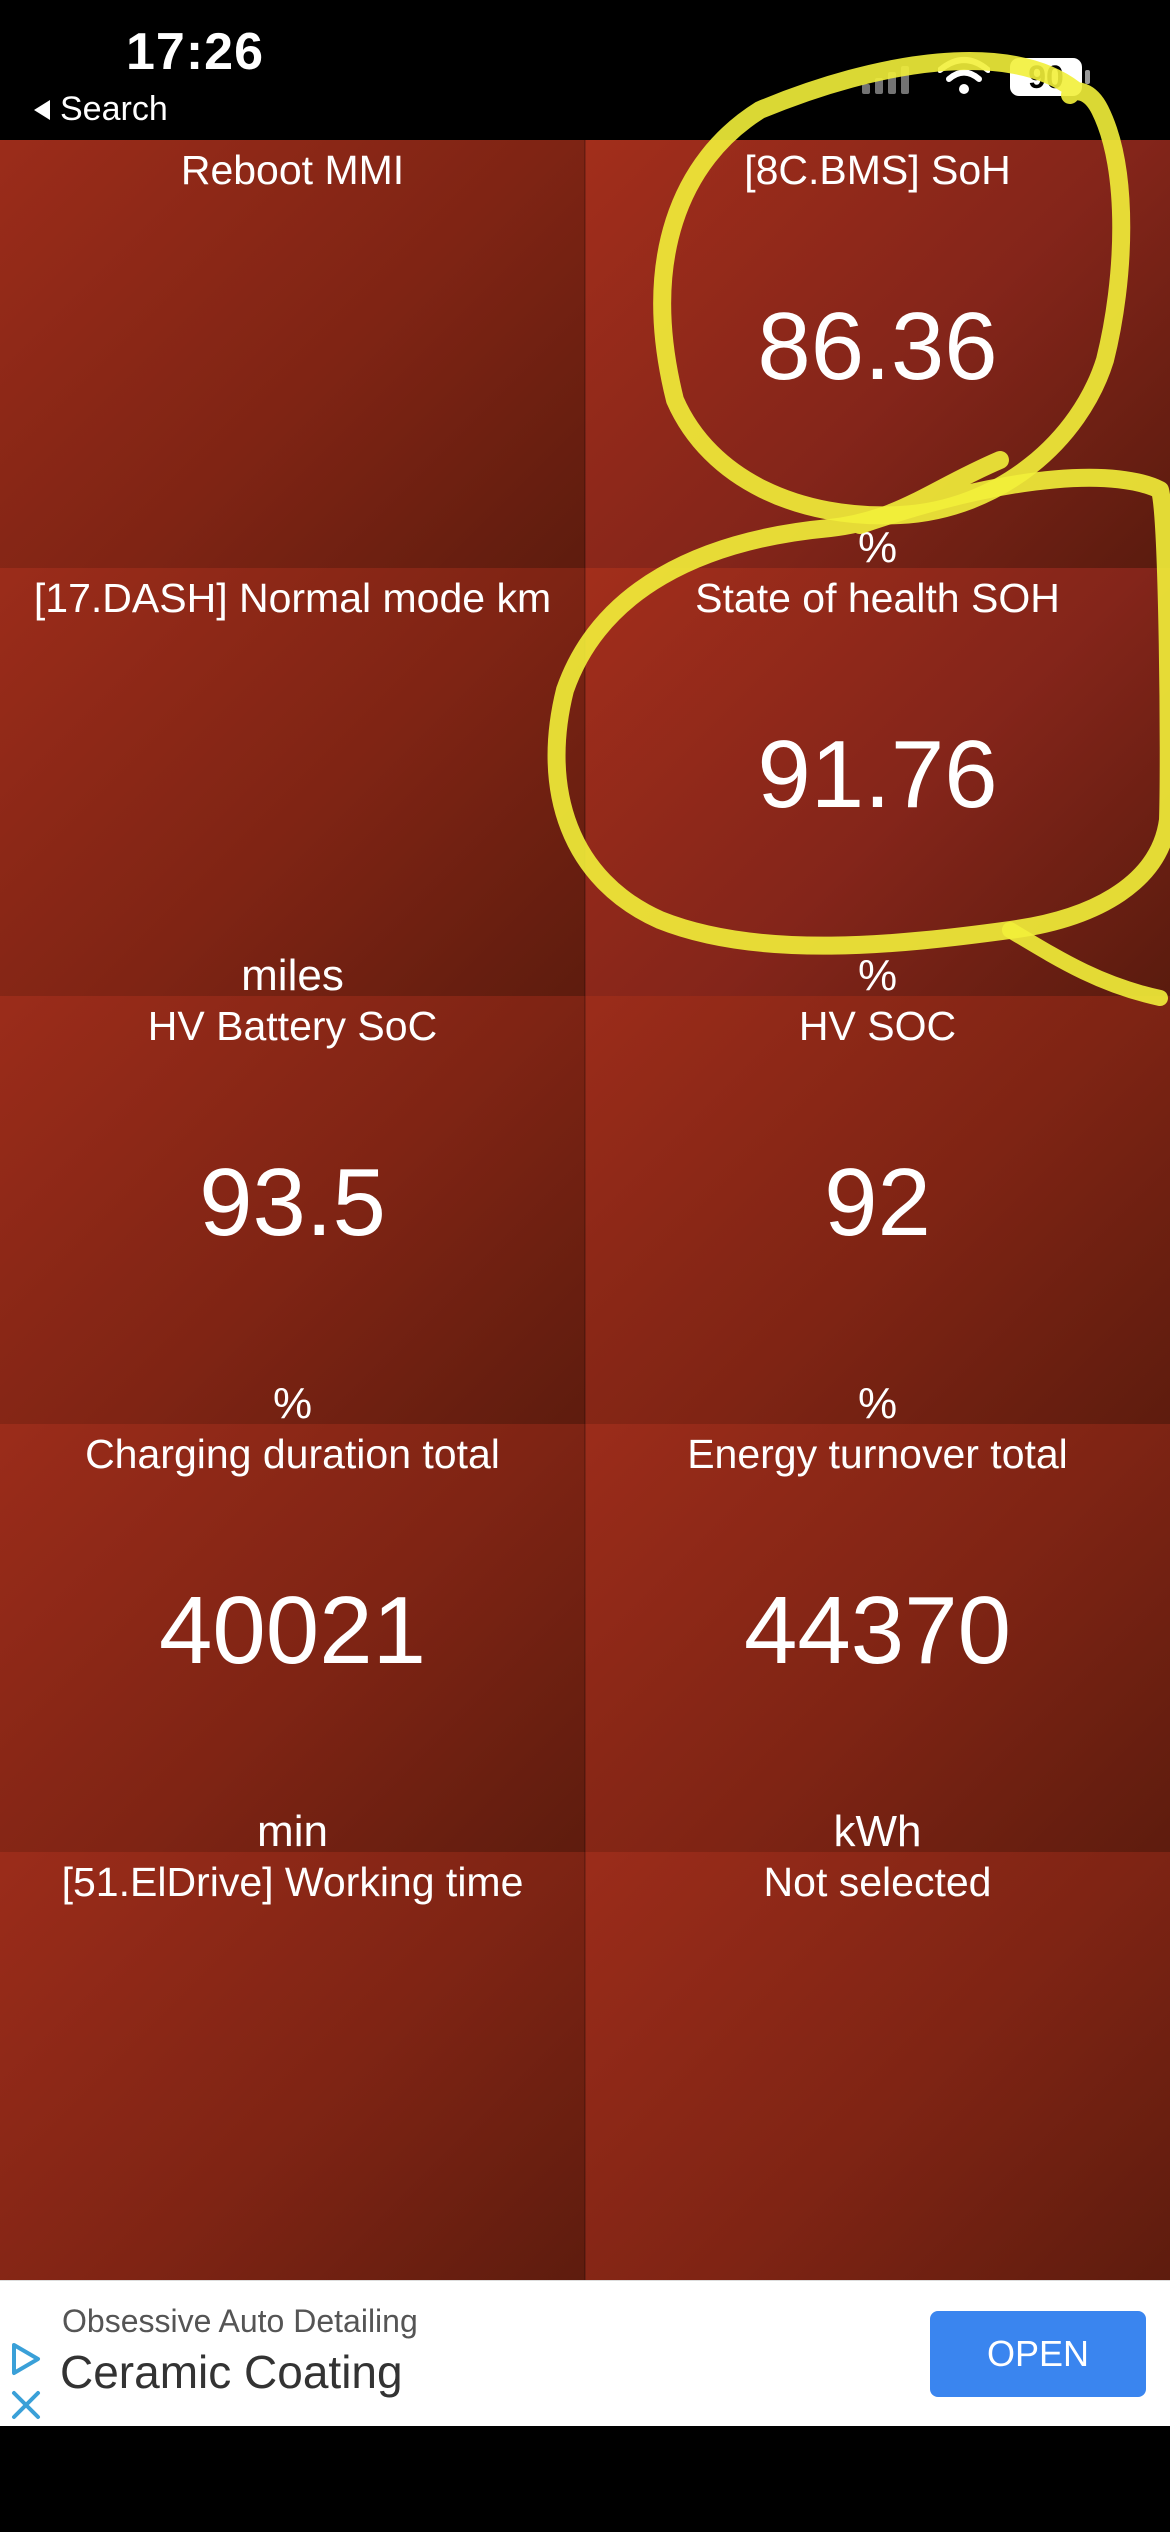 The height and width of the screenshot is (2532, 1170). I want to click on clock: 17:26, so click(195, 52).